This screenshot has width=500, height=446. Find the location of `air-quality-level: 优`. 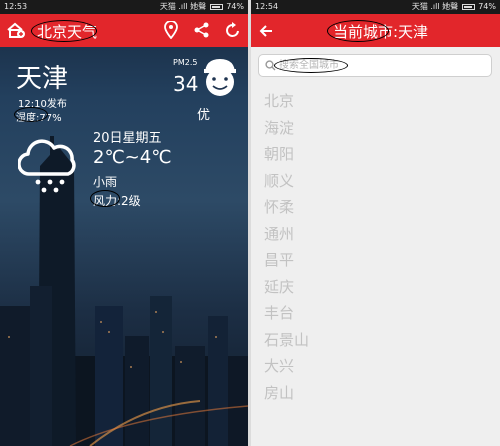

air-quality-level: 优 is located at coordinates (204, 115).